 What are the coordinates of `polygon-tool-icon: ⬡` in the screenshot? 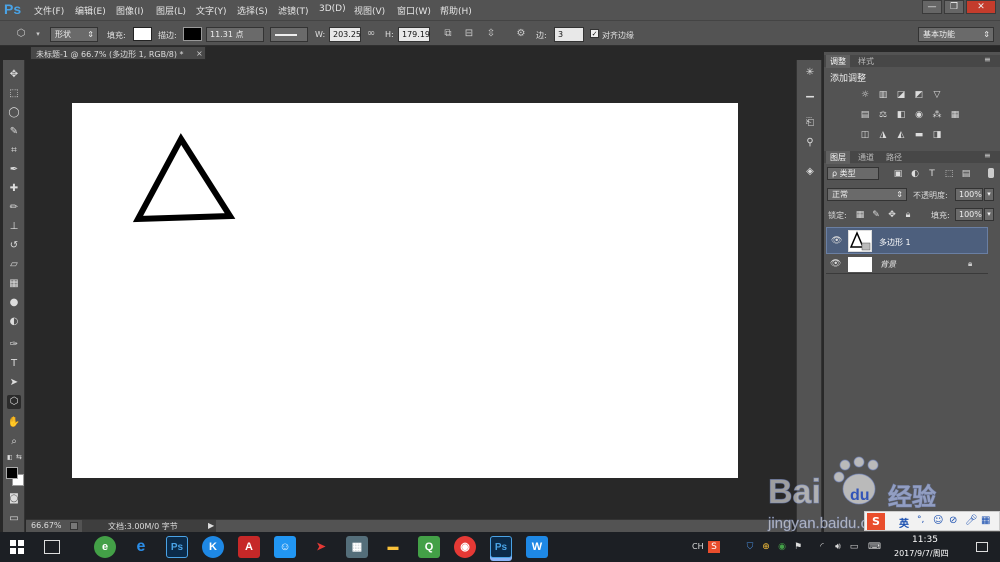 It's located at (14, 402).